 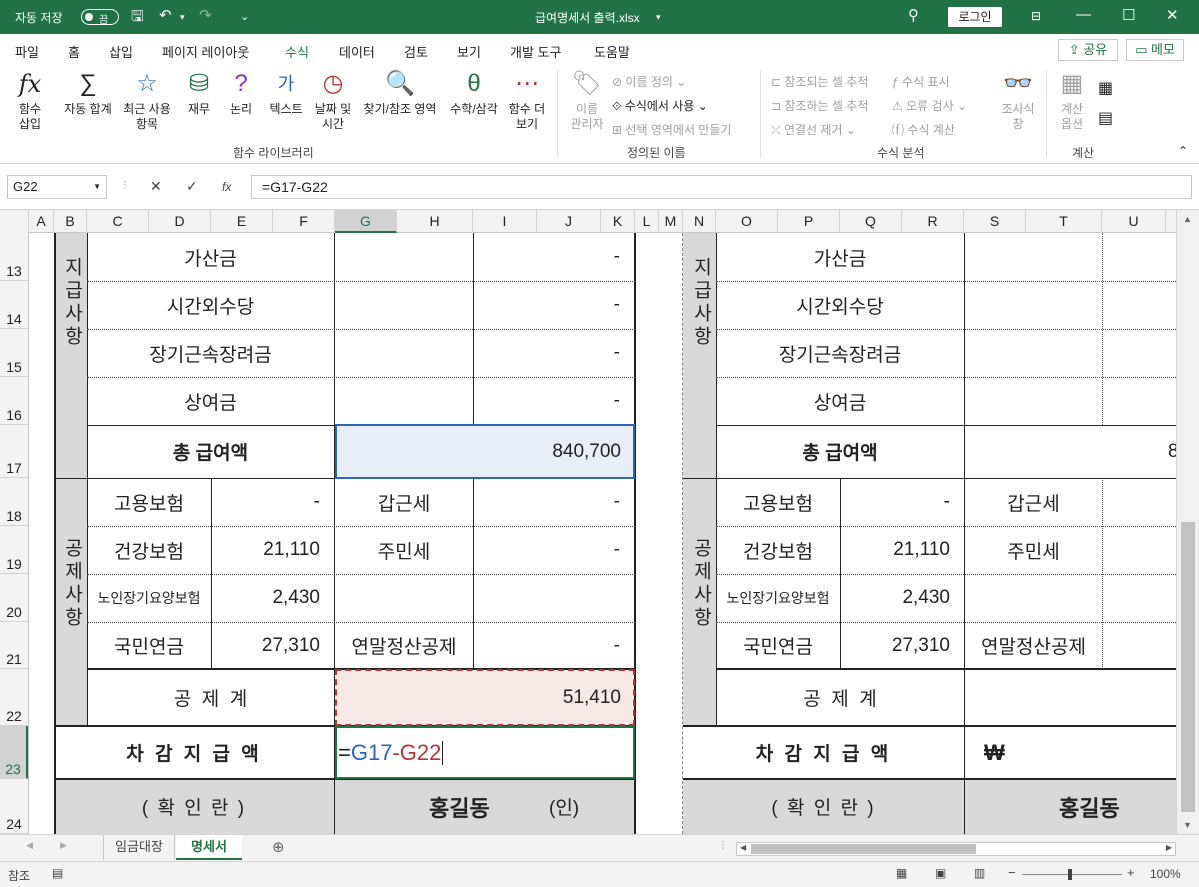 I want to click on tab-home: 홈, so click(x=74, y=51).